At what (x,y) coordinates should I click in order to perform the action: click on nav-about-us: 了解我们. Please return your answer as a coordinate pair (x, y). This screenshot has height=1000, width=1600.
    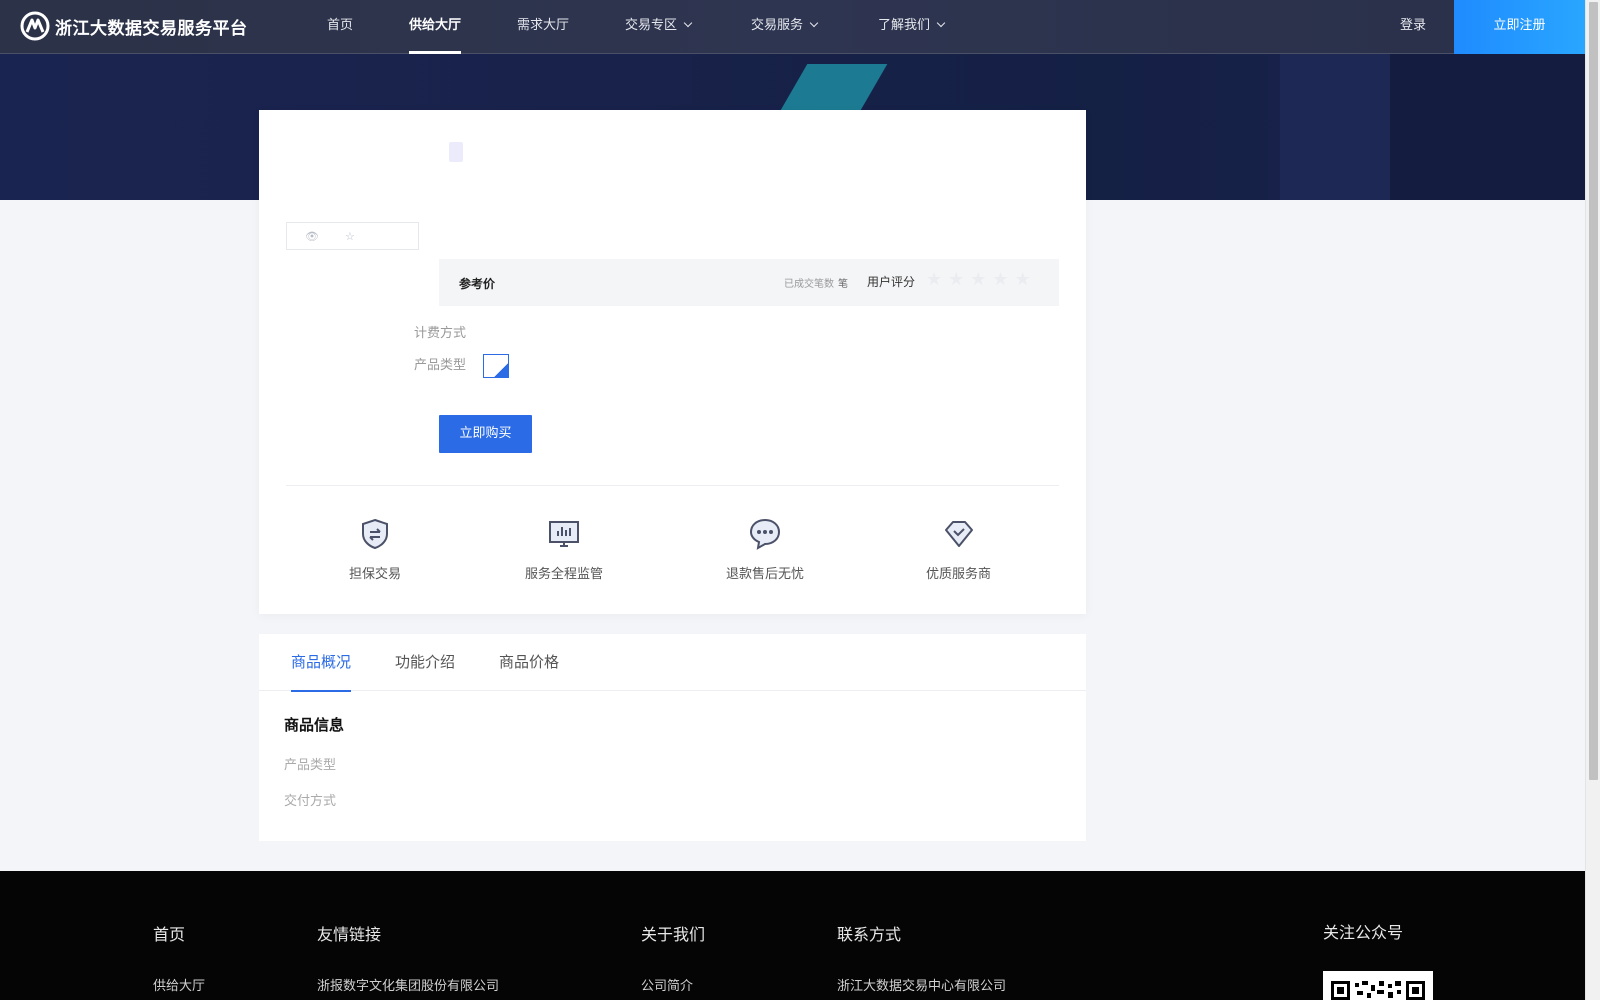
    Looking at the image, I should click on (912, 27).